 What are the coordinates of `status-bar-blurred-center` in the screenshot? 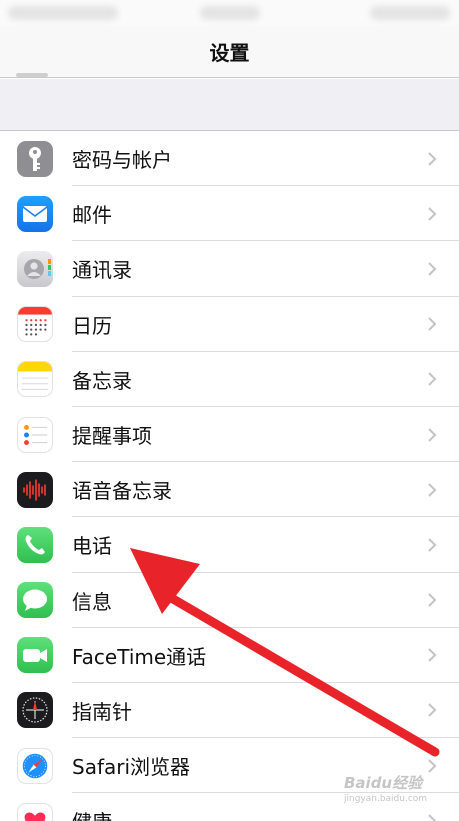 It's located at (230, 13).